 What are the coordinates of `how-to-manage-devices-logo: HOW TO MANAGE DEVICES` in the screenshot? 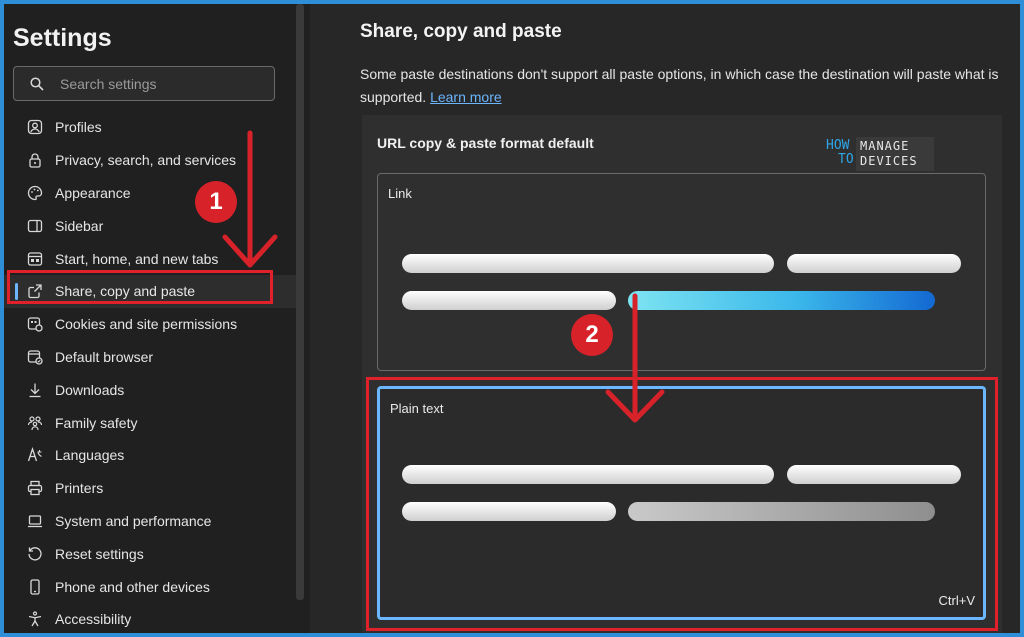 It's located at (881, 155).